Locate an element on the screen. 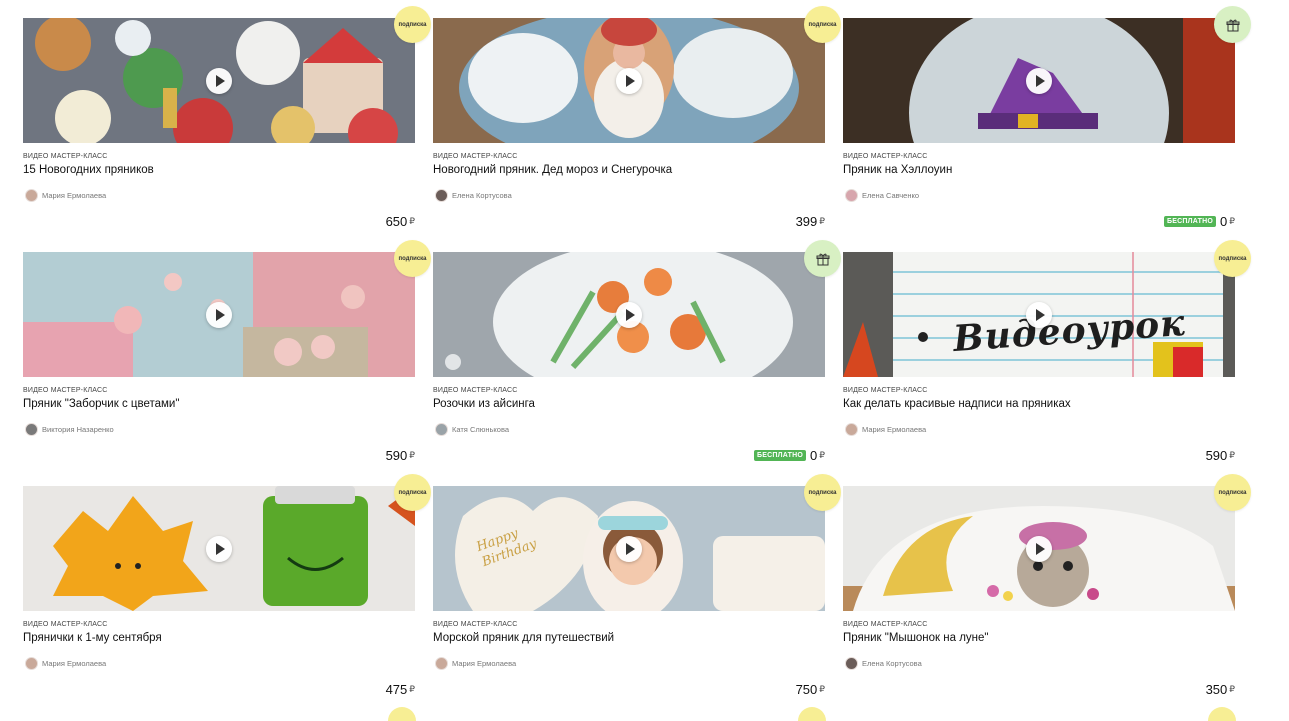 The height and width of the screenshot is (721, 1289). course-title: Морской пряник для путешествий is located at coordinates (523, 638).